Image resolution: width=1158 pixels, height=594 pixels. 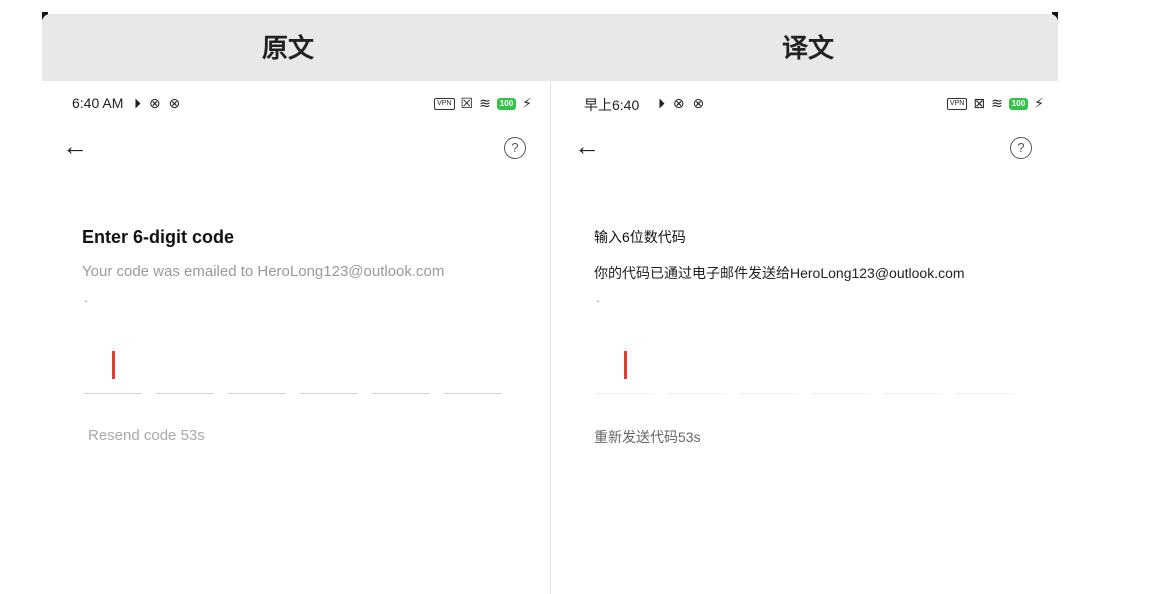 I want to click on sim-x-icon: ☒, so click(x=467, y=103).